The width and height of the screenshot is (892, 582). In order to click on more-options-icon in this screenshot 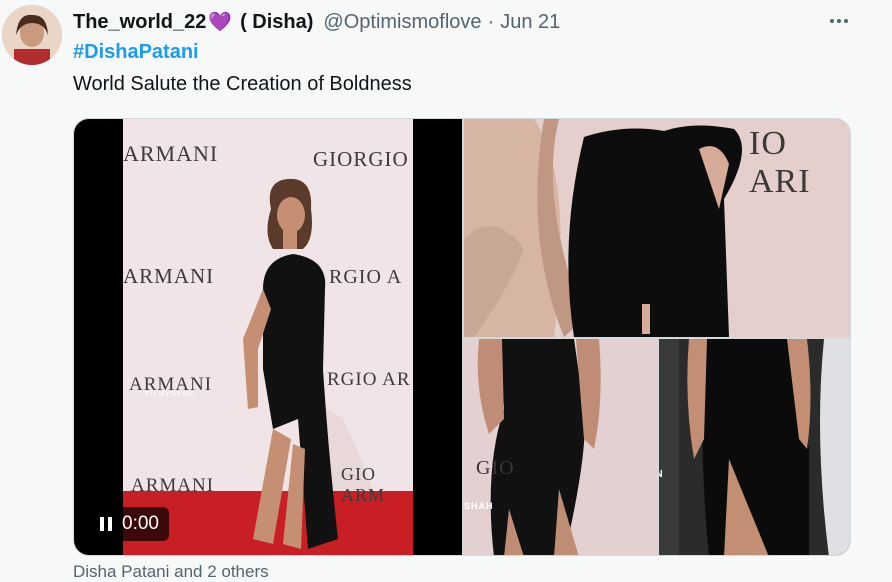, I will do `click(839, 21)`.